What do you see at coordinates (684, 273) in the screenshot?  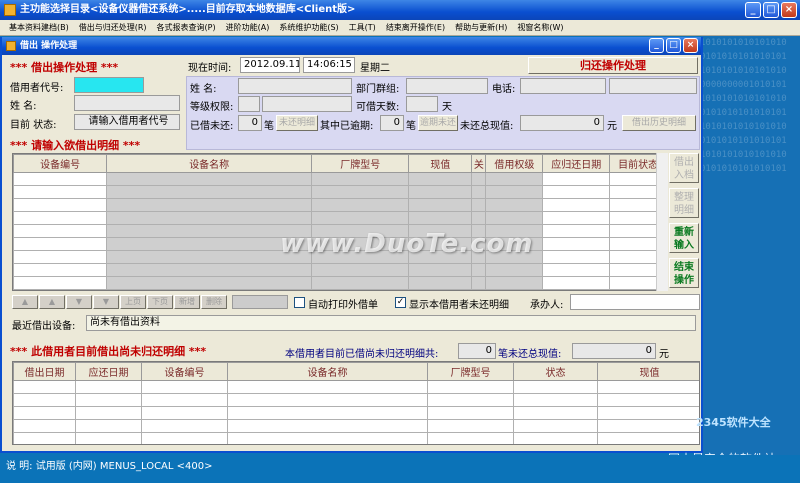 I see `side-button-3: 结束操作` at bounding box center [684, 273].